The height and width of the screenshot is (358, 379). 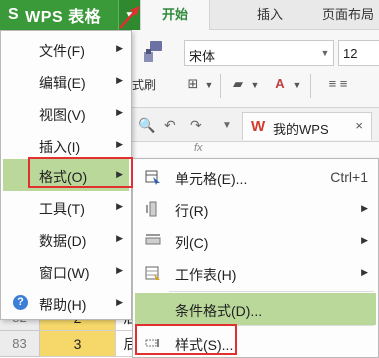 What do you see at coordinates (255, 273) in the screenshot?
I see `submenu-item-worksheet: 工作表(H) ▶` at bounding box center [255, 273].